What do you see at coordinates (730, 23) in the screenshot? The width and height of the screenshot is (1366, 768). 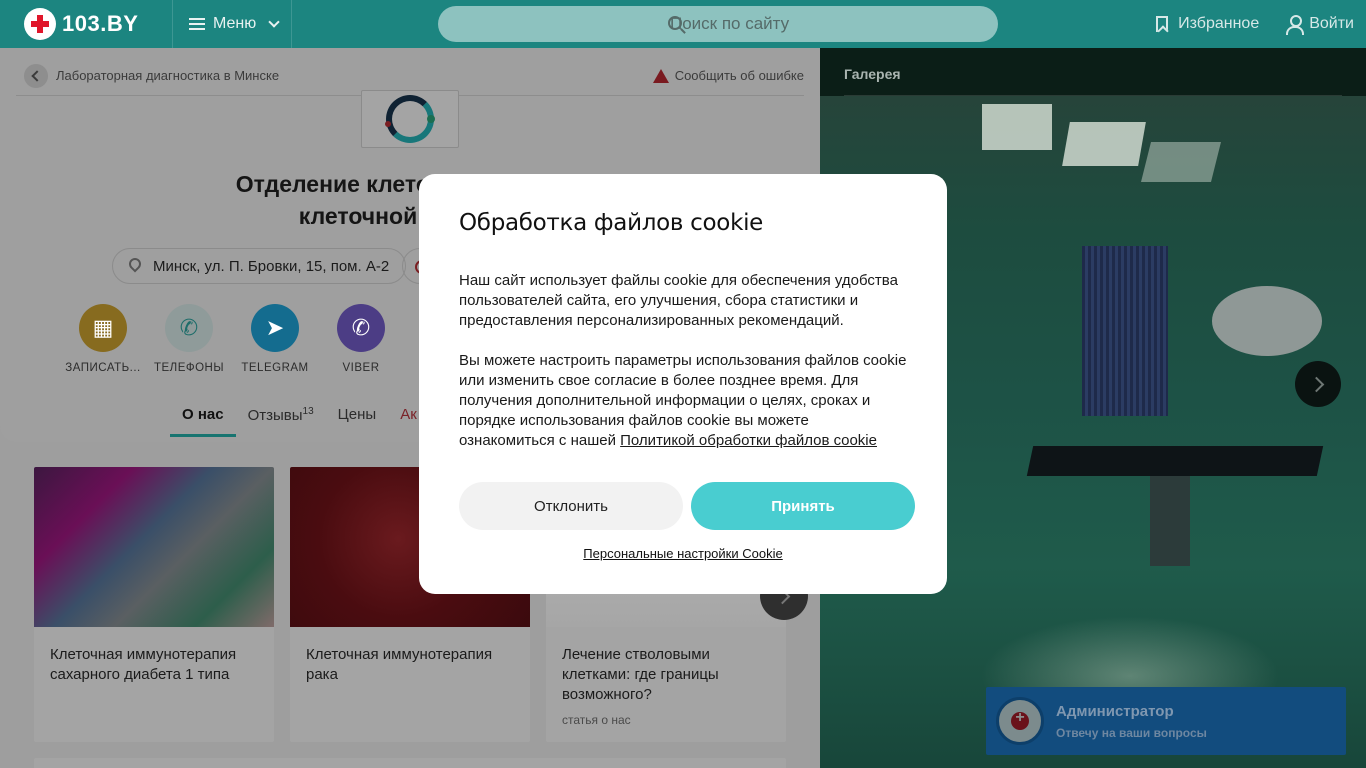 I see `search-placeholder: Поиск по сайту` at bounding box center [730, 23].